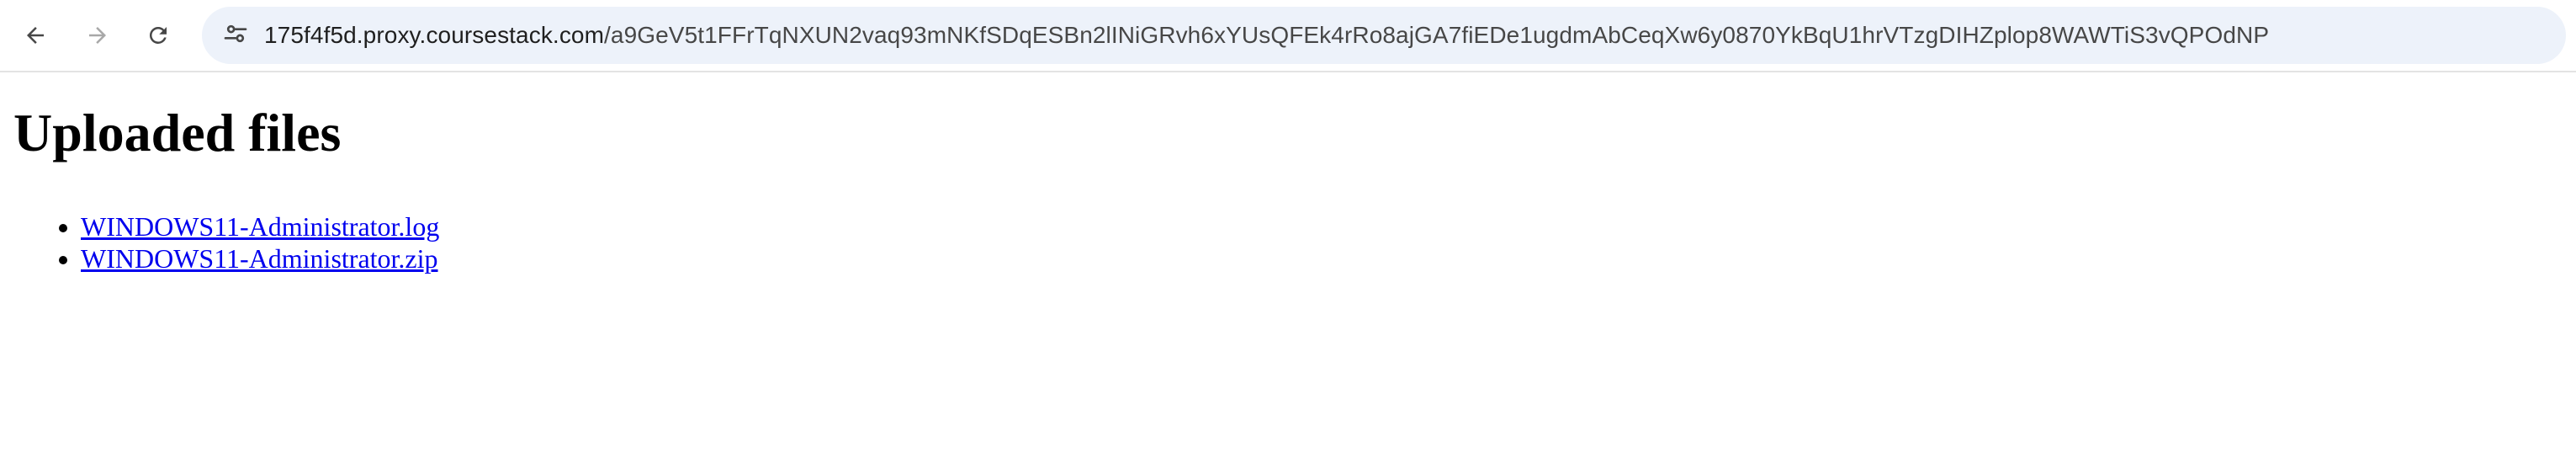  I want to click on back-button, so click(35, 36).